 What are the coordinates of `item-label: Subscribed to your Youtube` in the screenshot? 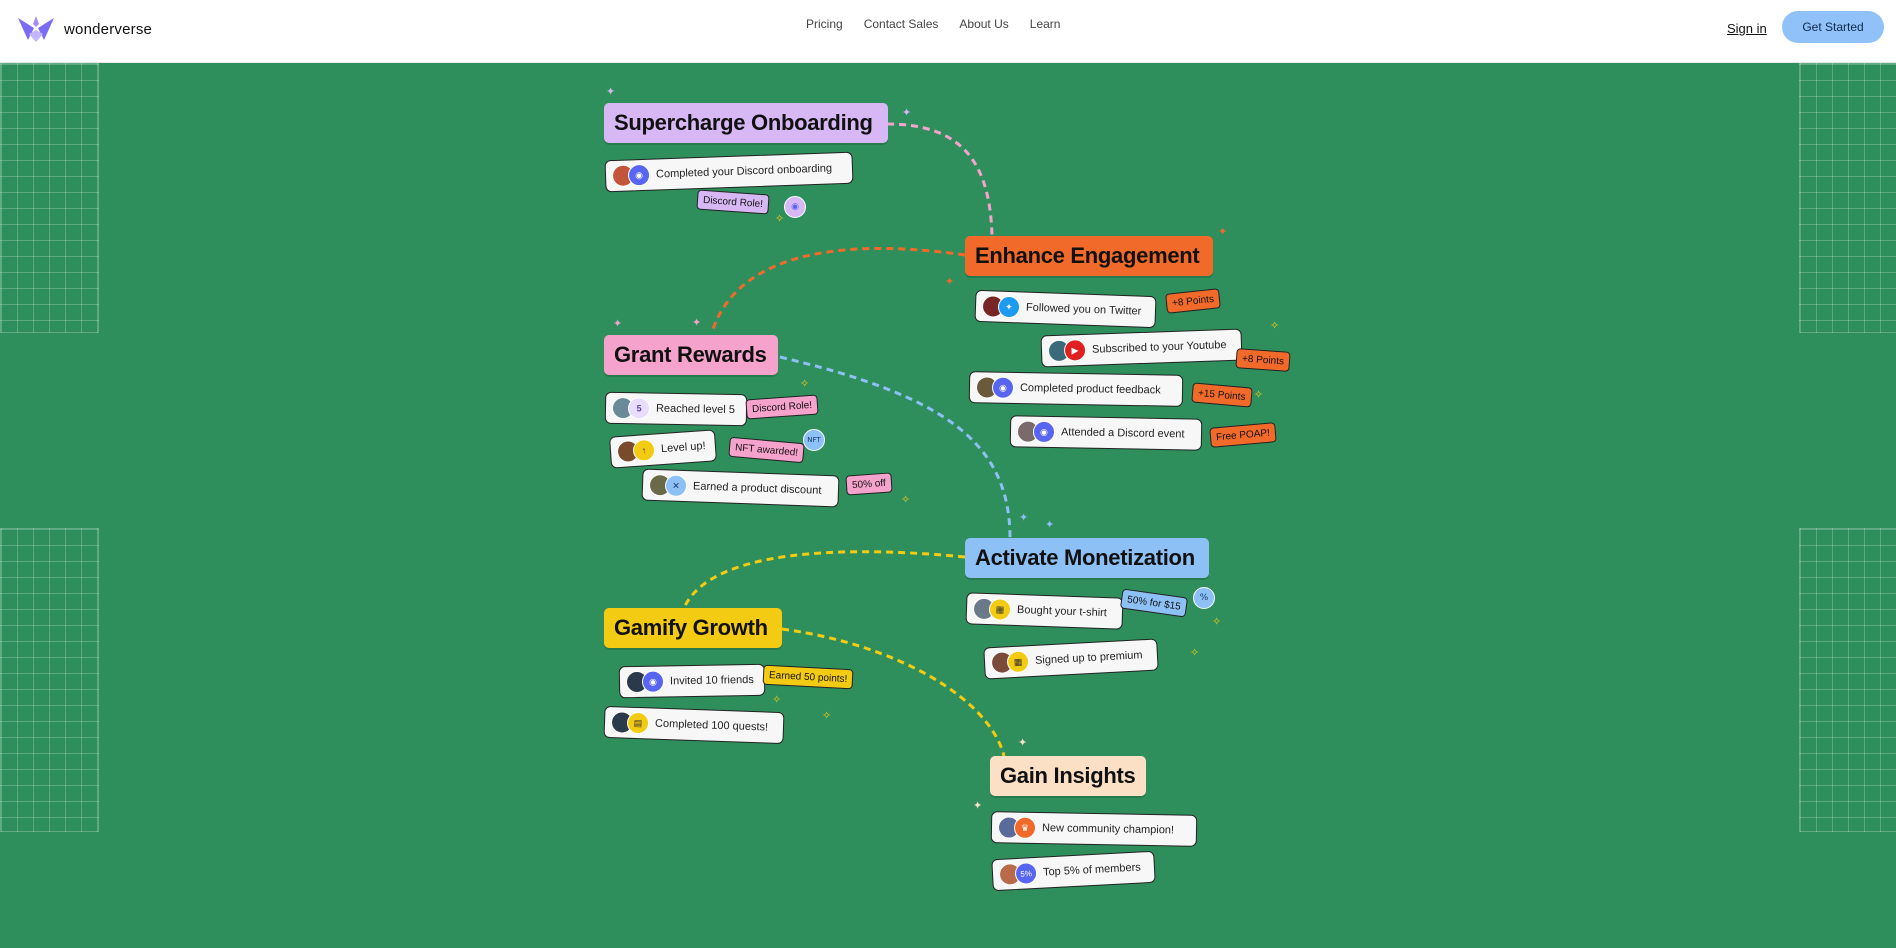 It's located at (1159, 347).